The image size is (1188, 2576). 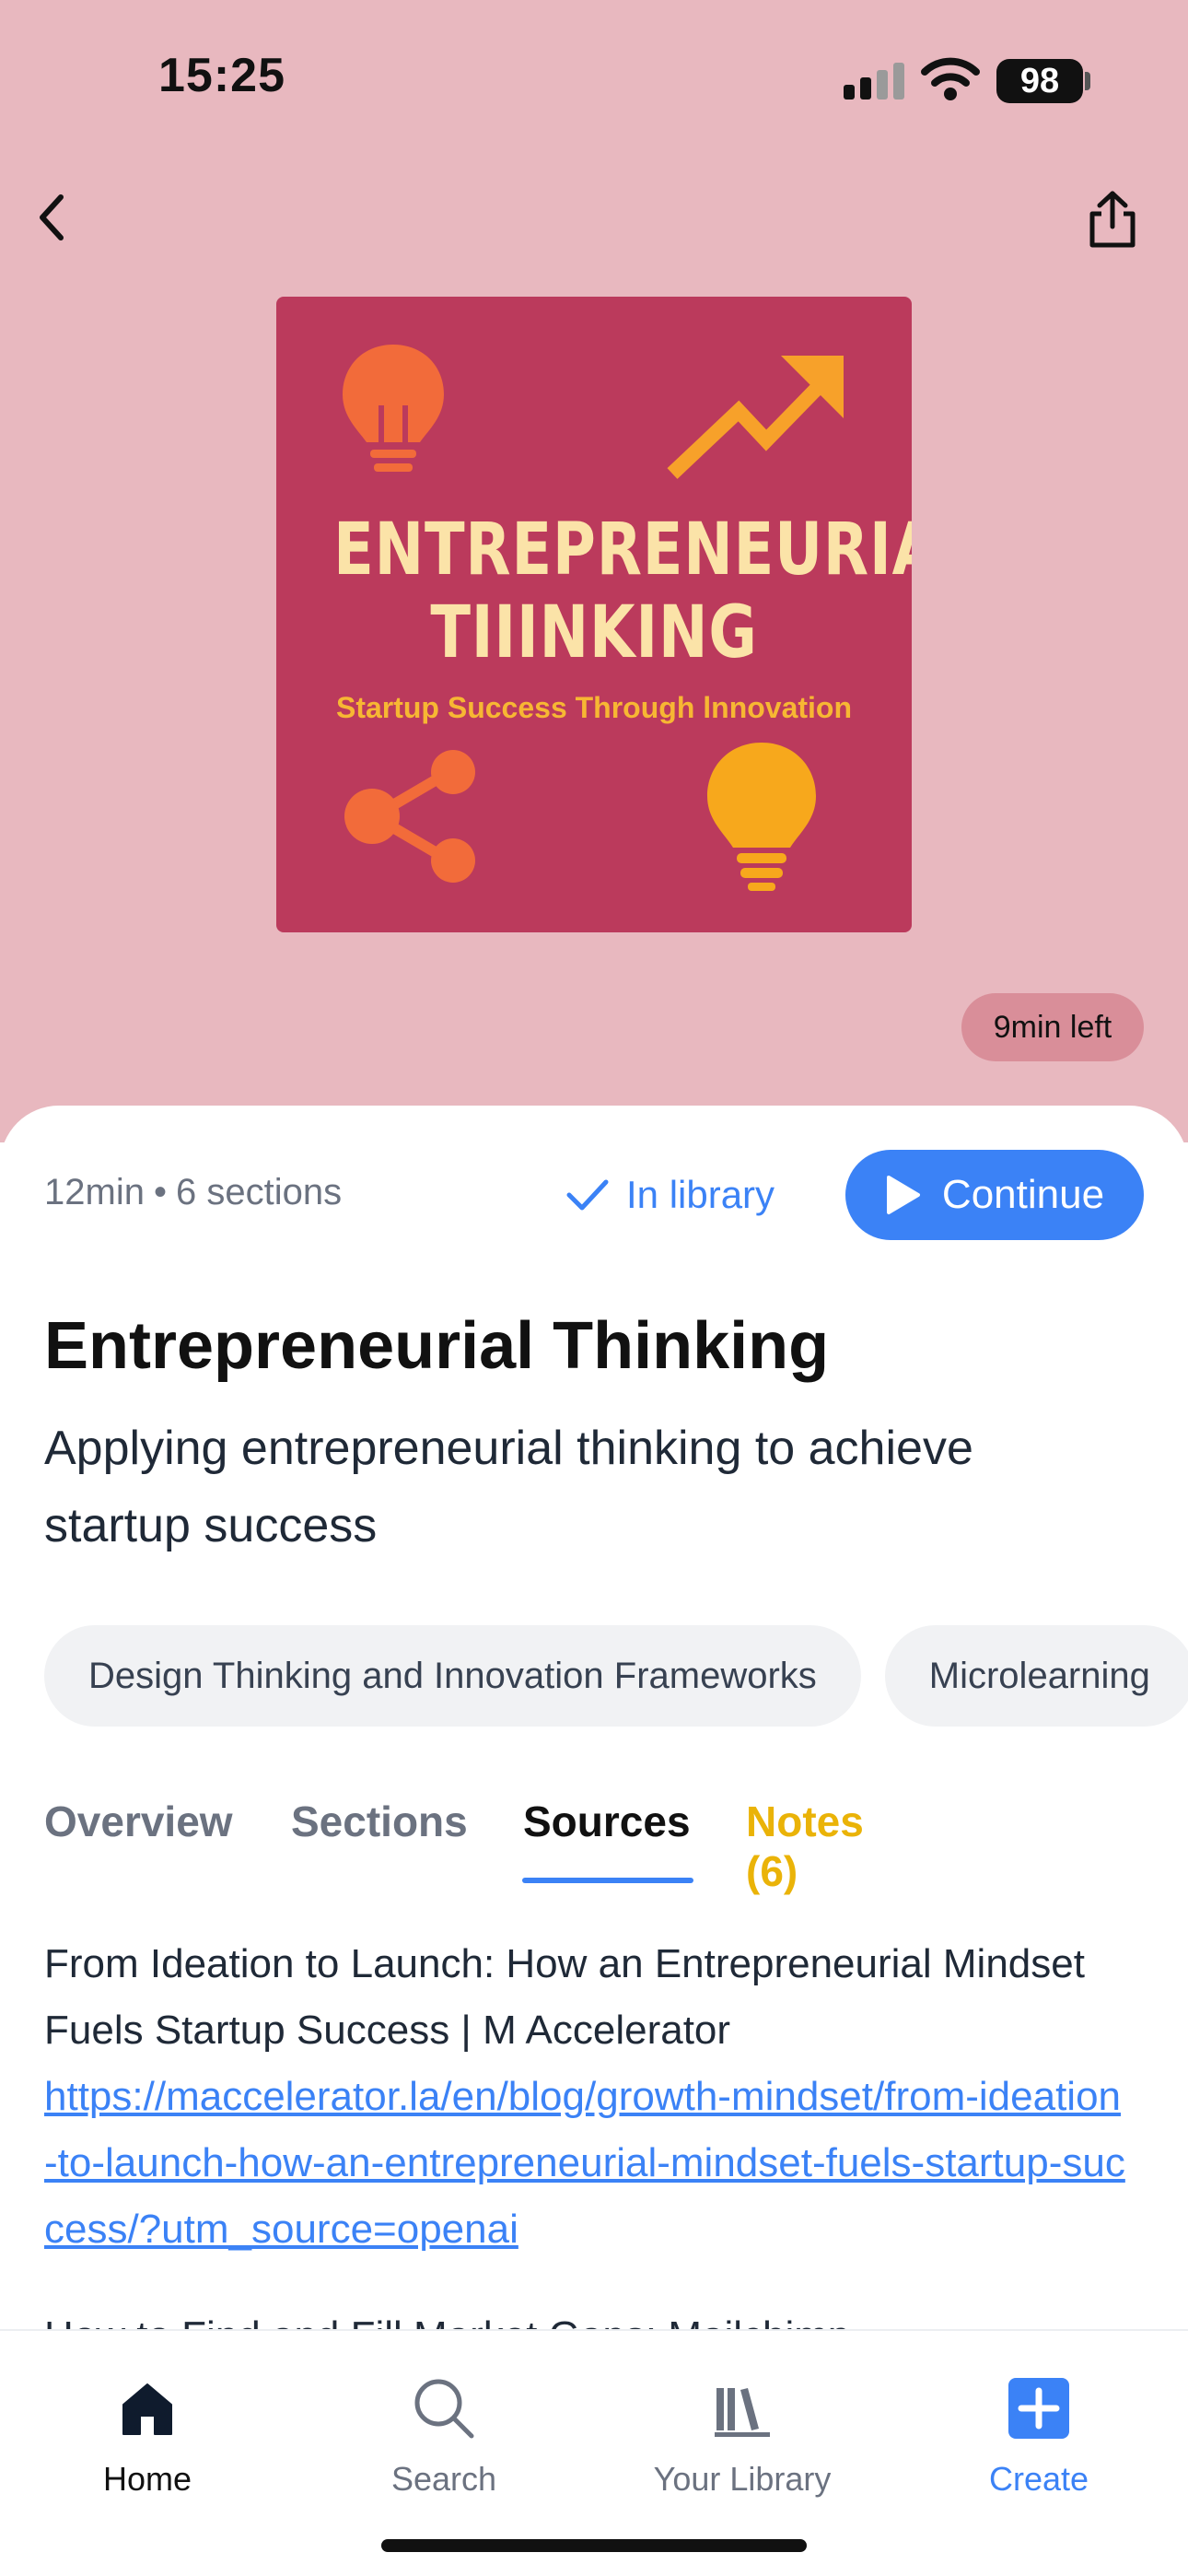 What do you see at coordinates (221, 75) in the screenshot?
I see `status-time: 15:25` at bounding box center [221, 75].